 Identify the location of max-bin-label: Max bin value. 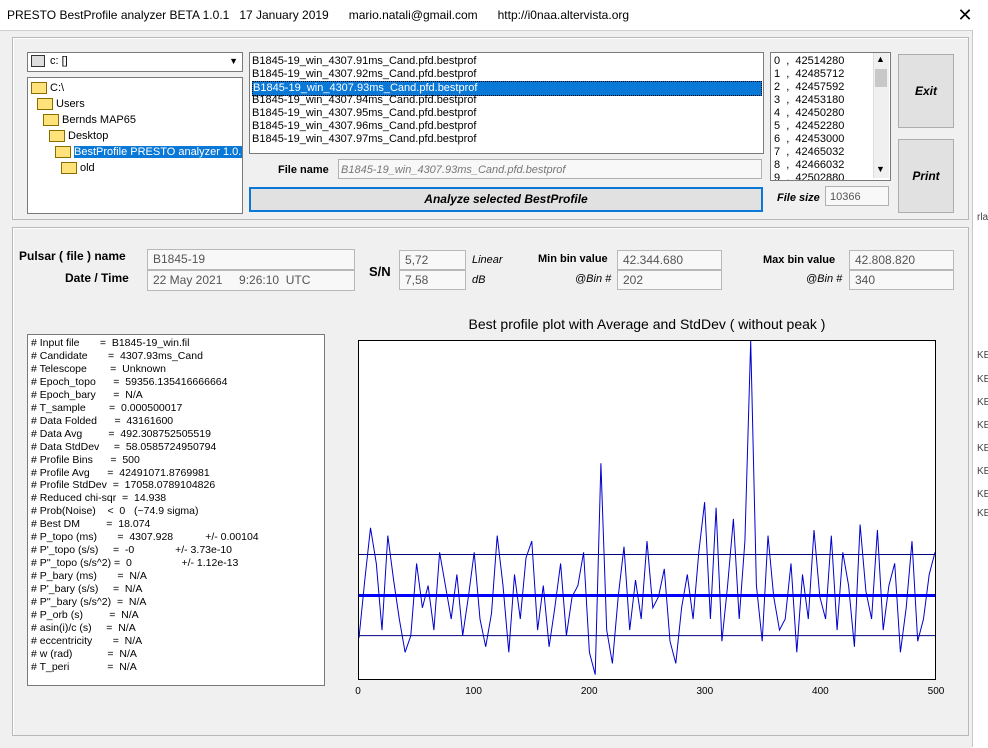
(799, 260).